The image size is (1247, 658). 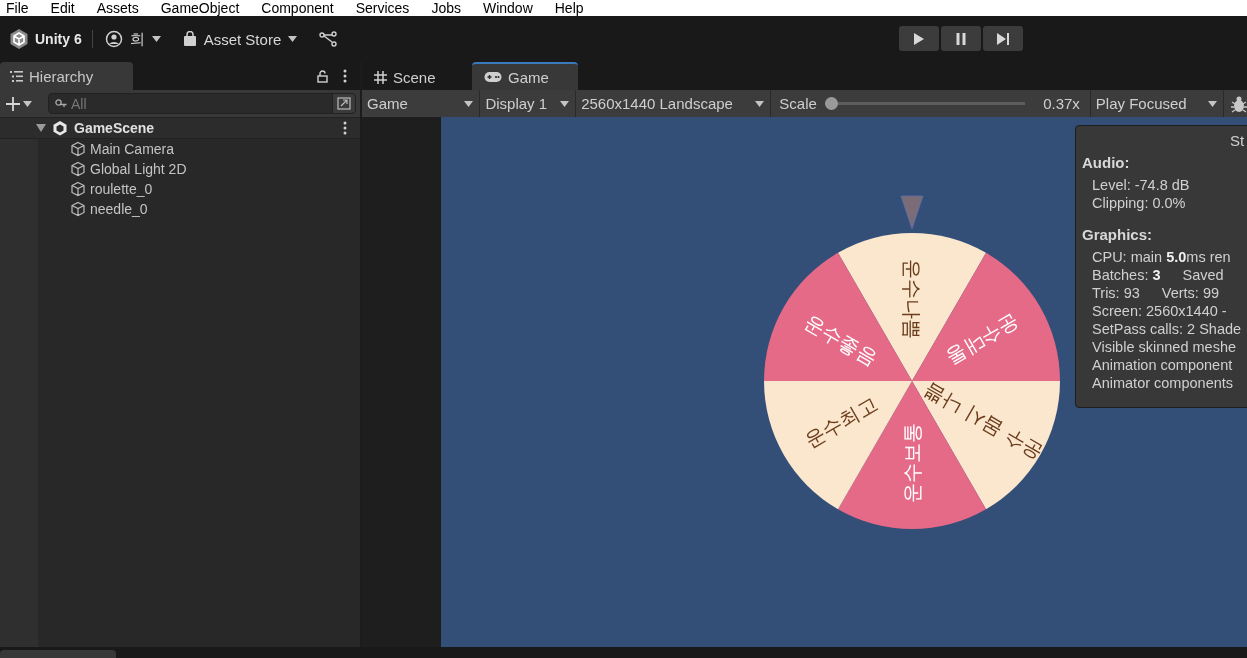 I want to click on search-icon, so click(x=61, y=103).